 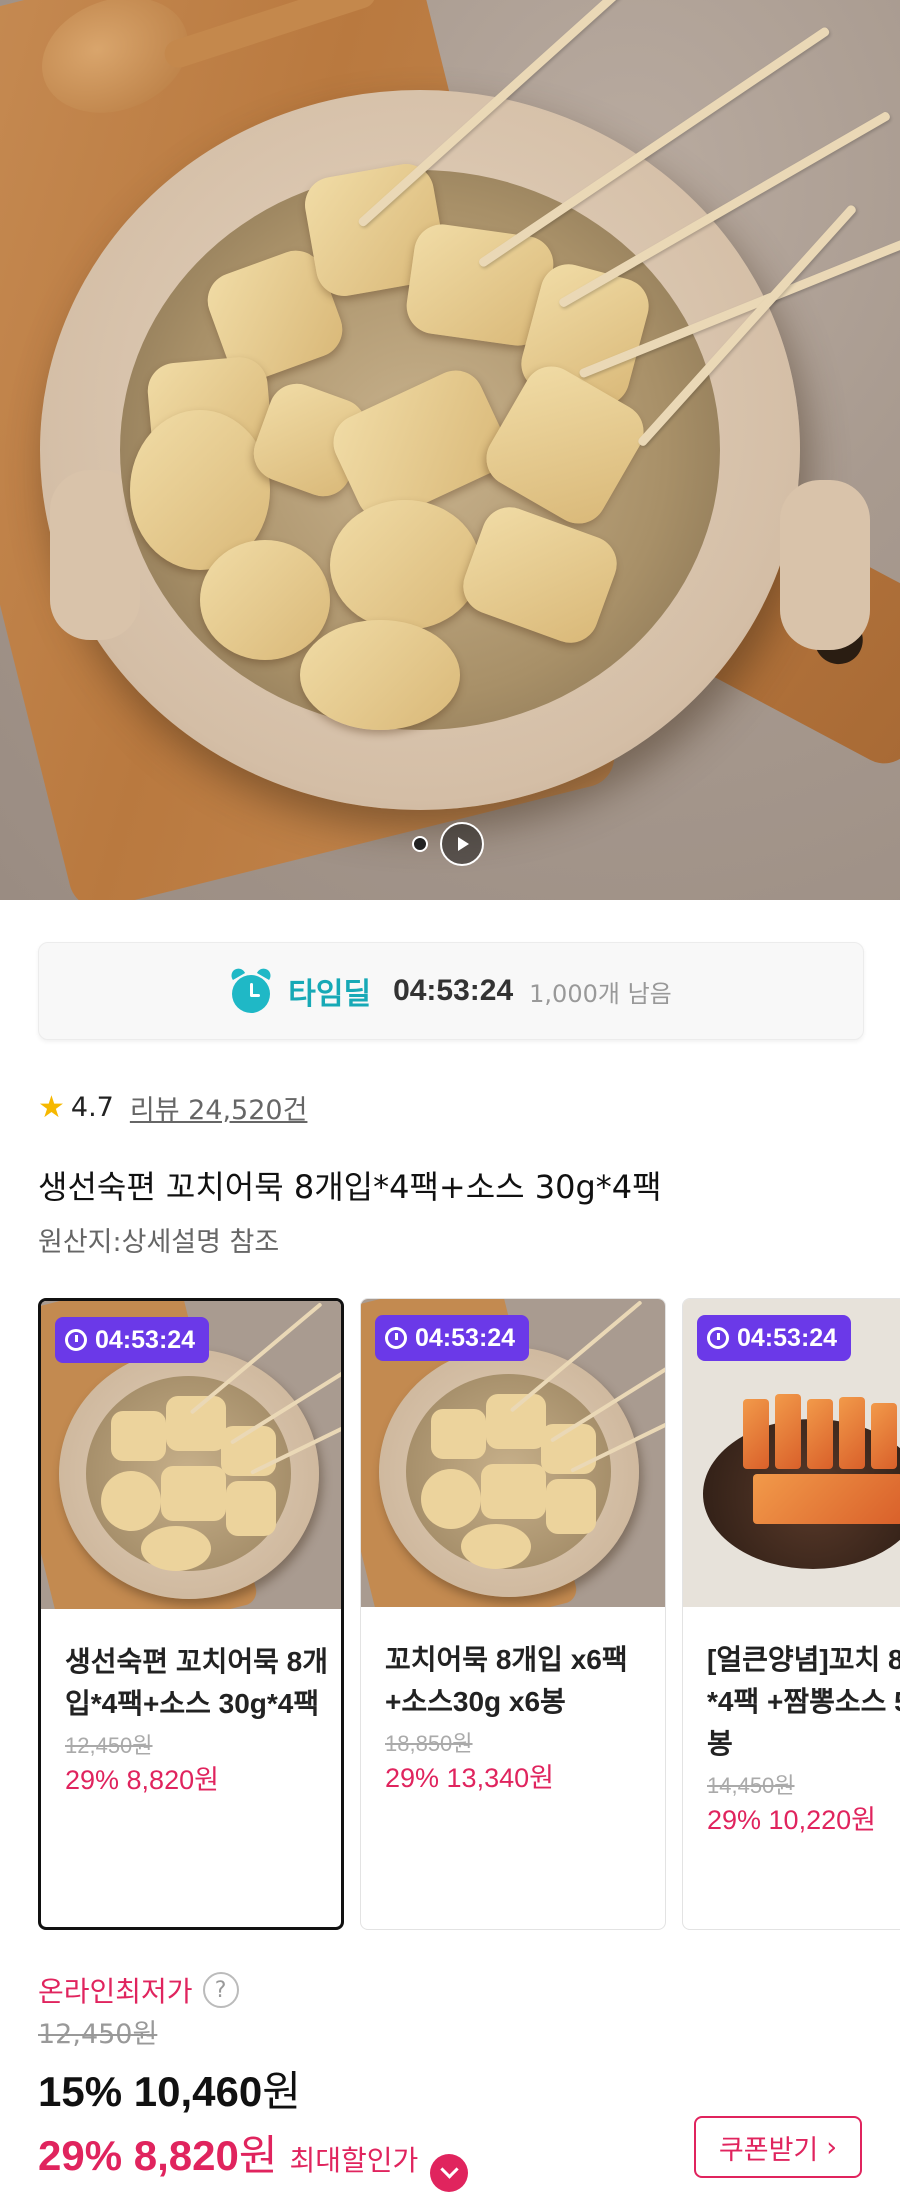 I want to click on alarm-clock-icon, so click(x=251, y=989).